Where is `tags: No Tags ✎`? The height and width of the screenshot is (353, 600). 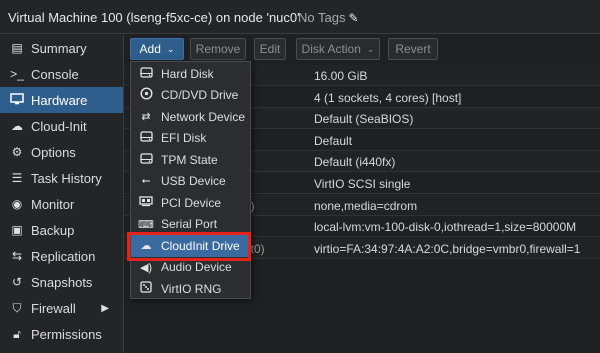 tags: No Tags ✎ is located at coordinates (328, 17).